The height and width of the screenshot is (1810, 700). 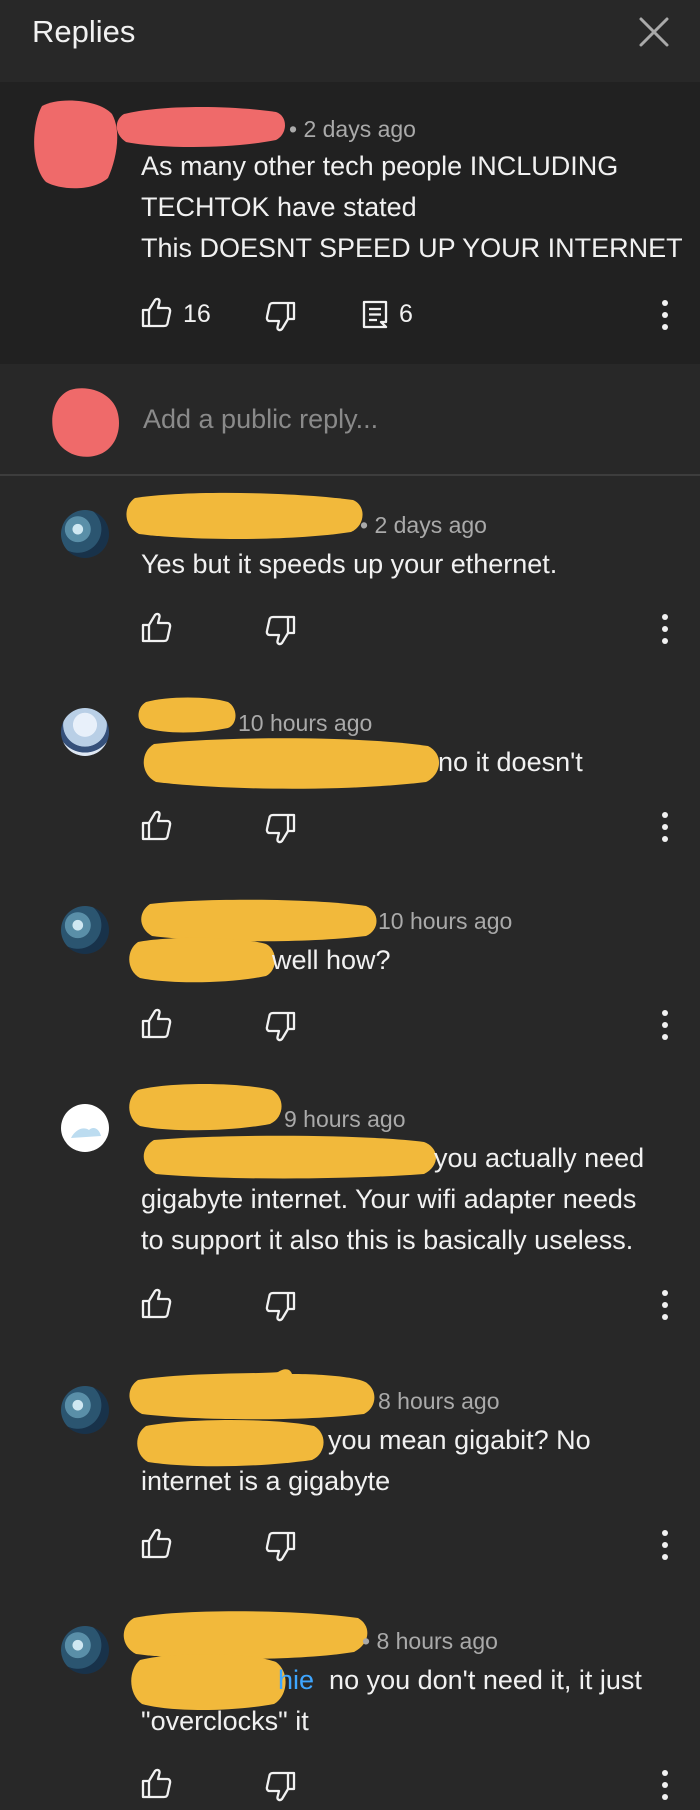 I want to click on comment-text-line: TECHTOK have stated, so click(x=279, y=207).